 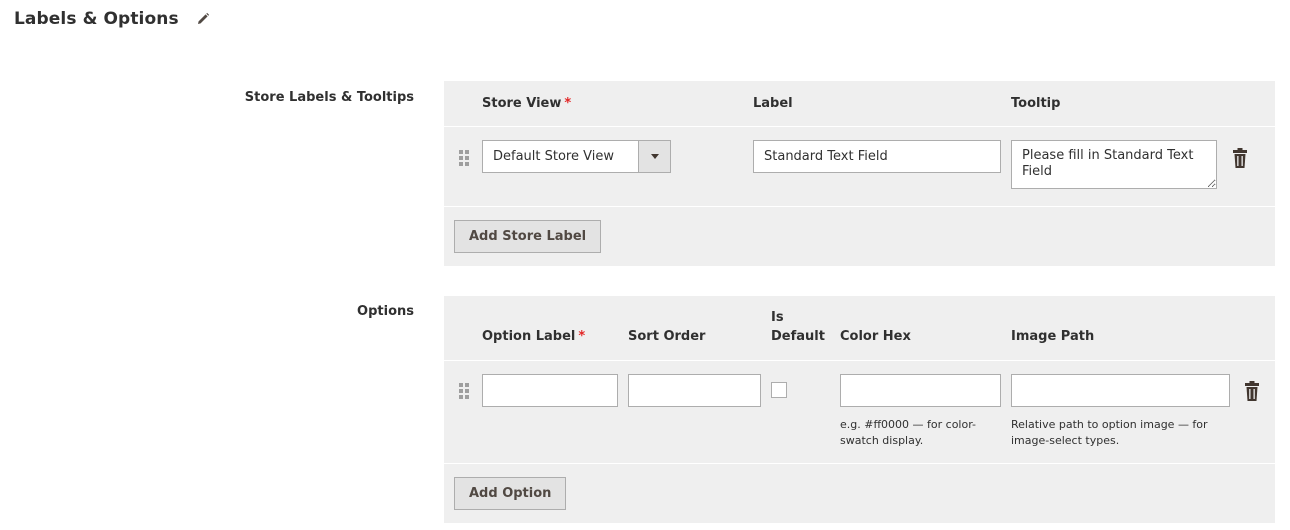 I want to click on store-label-input, so click(x=877, y=156).